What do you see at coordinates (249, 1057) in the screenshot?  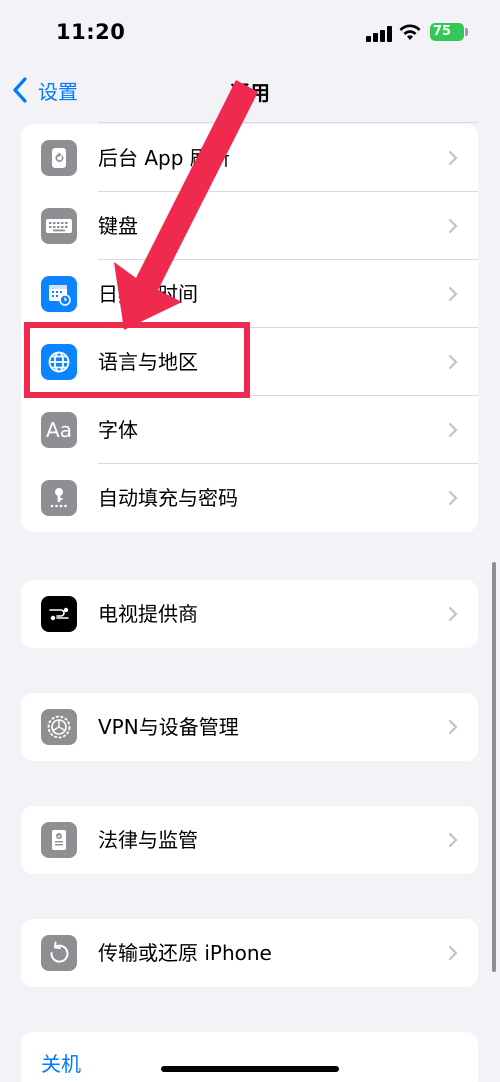 I see `shutdown-group: 关机` at bounding box center [249, 1057].